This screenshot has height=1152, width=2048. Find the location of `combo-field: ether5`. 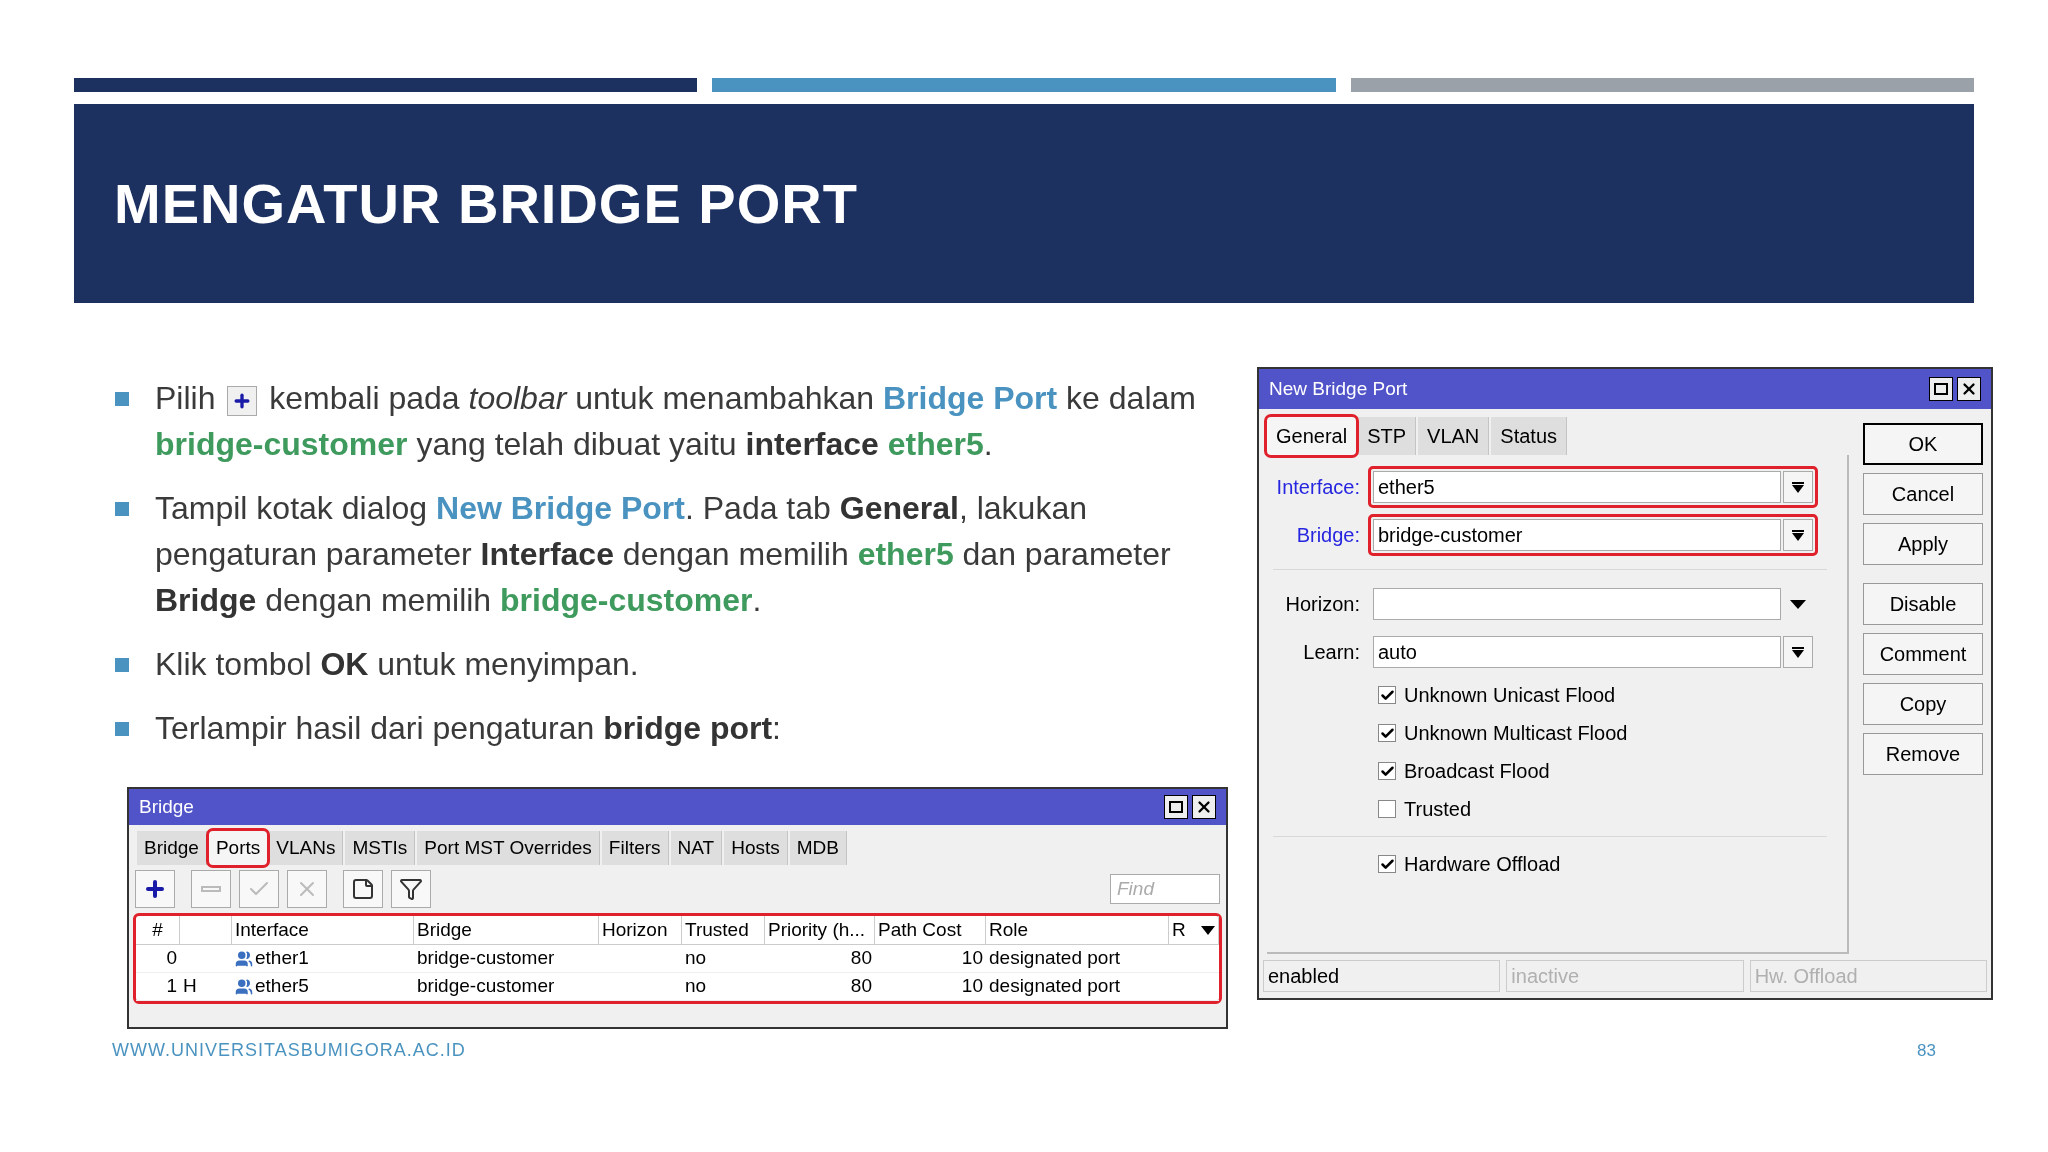

combo-field: ether5 is located at coordinates (1593, 487).